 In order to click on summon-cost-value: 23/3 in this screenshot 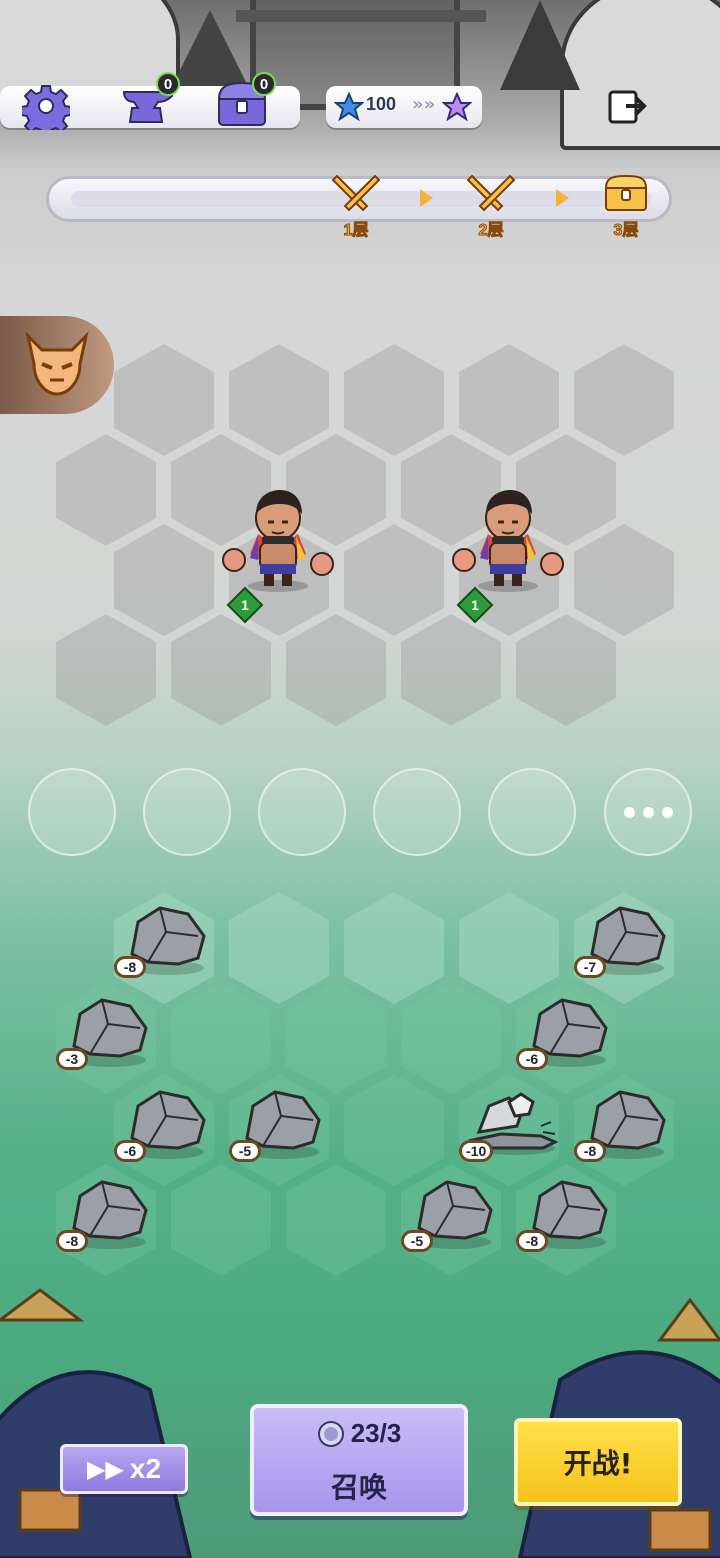, I will do `click(376, 1433)`.